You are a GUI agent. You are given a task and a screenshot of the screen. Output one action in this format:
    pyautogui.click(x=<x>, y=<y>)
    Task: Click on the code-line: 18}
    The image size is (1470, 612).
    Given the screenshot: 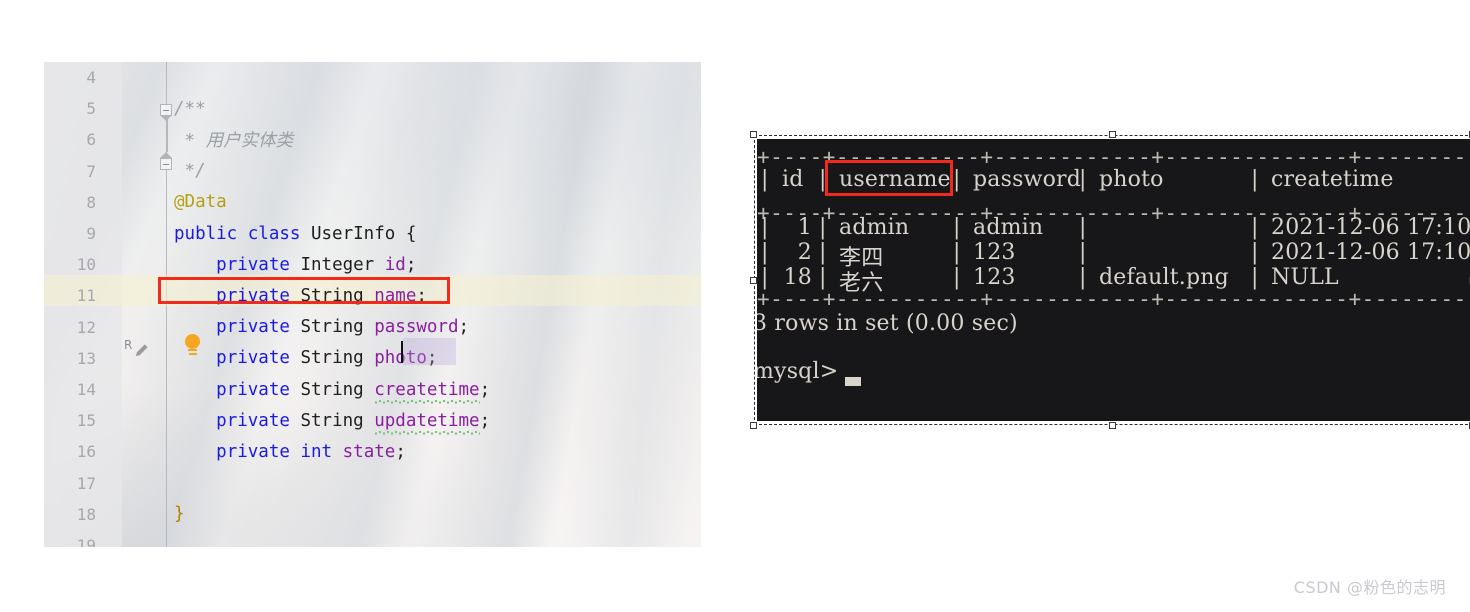 What is the action you would take?
    pyautogui.click(x=372, y=514)
    